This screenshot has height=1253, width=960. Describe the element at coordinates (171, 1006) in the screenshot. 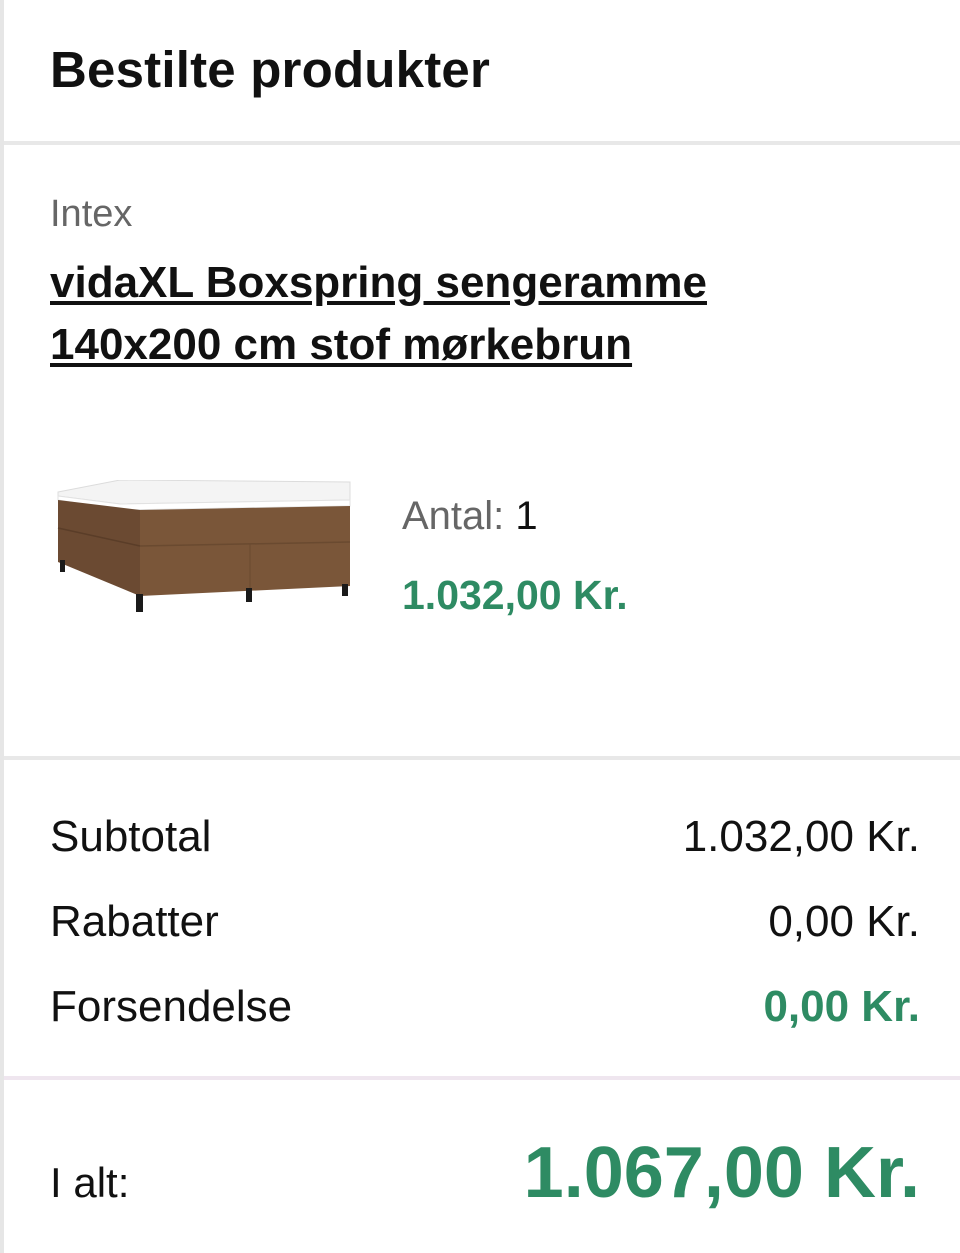

I see `shipping-label: Forsendelse` at that location.